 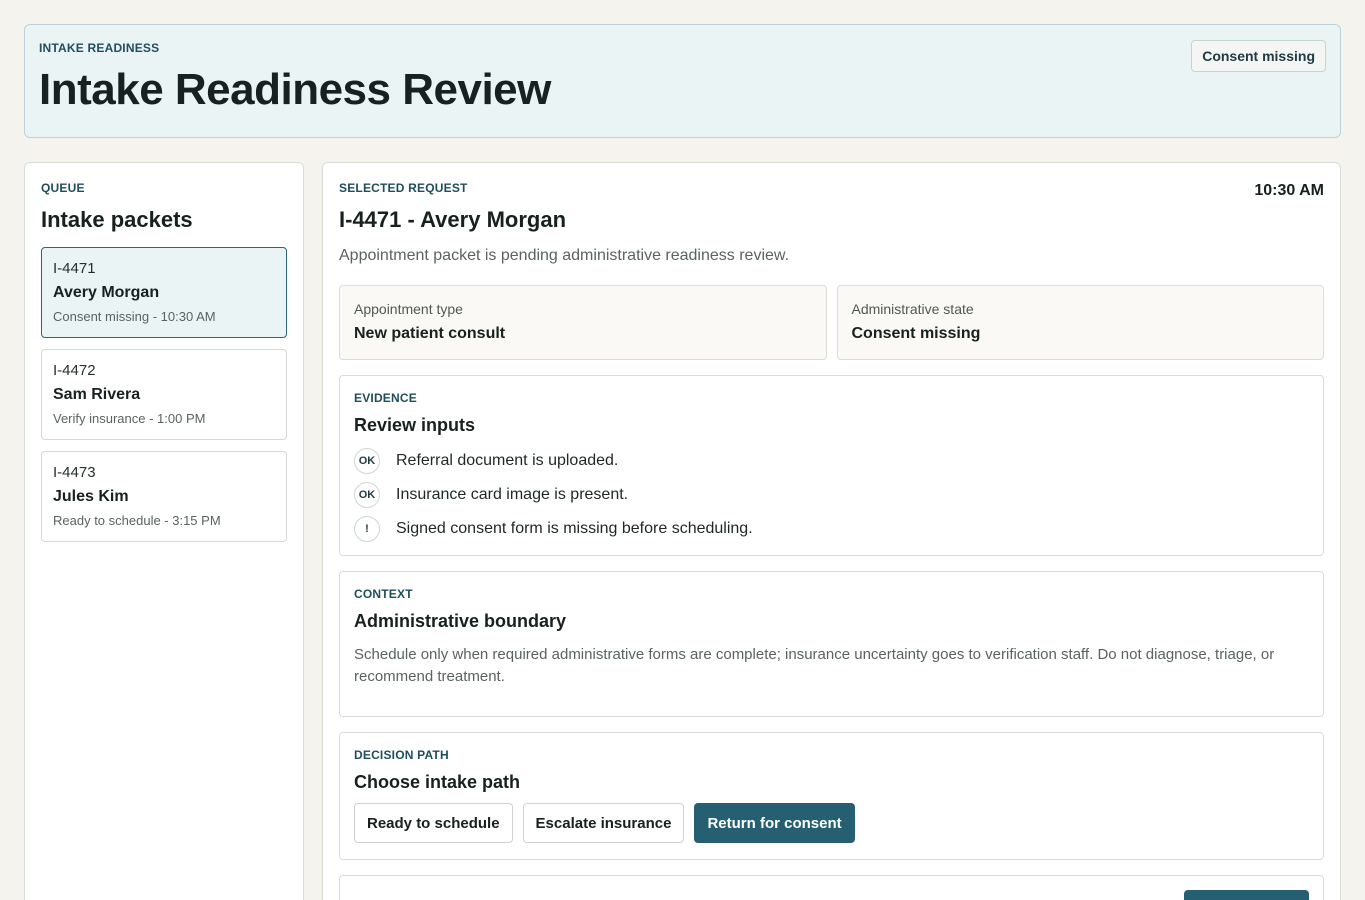 What do you see at coordinates (460, 621) in the screenshot?
I see `context-title: Administrative boundary` at bounding box center [460, 621].